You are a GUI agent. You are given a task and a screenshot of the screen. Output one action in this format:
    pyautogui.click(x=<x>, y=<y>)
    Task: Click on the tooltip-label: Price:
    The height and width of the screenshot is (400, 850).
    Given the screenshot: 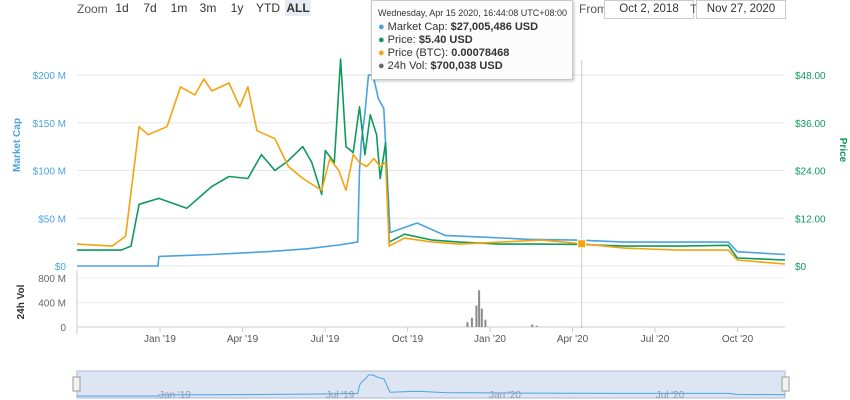 What is the action you would take?
    pyautogui.click(x=401, y=40)
    